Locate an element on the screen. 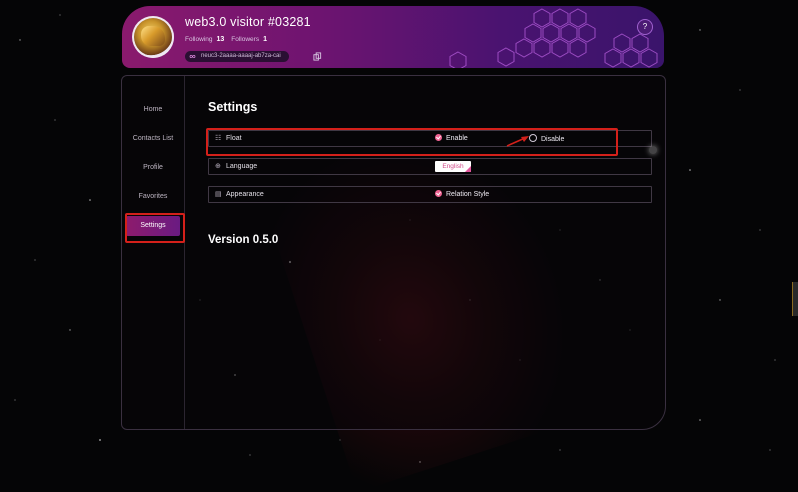  appearance-icon: ▤ is located at coordinates (218, 194).